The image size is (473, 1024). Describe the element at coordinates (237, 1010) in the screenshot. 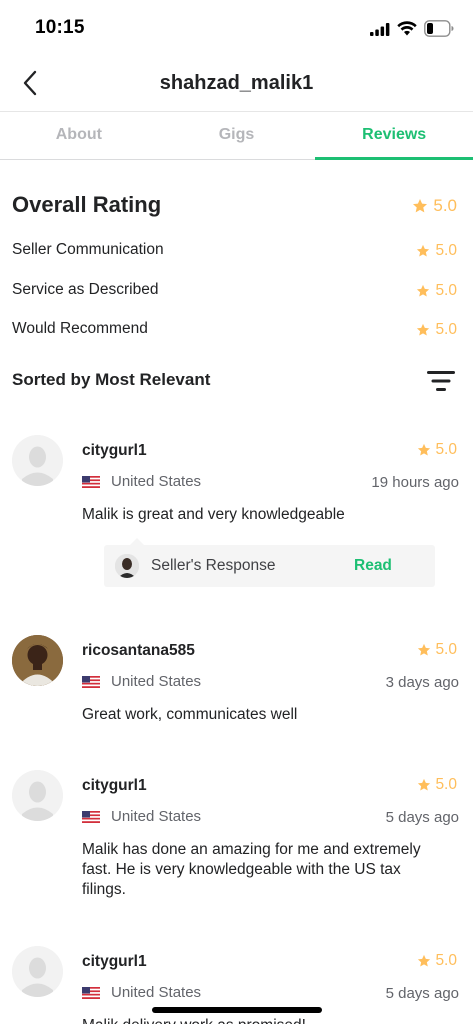

I see `home-indicator` at that location.